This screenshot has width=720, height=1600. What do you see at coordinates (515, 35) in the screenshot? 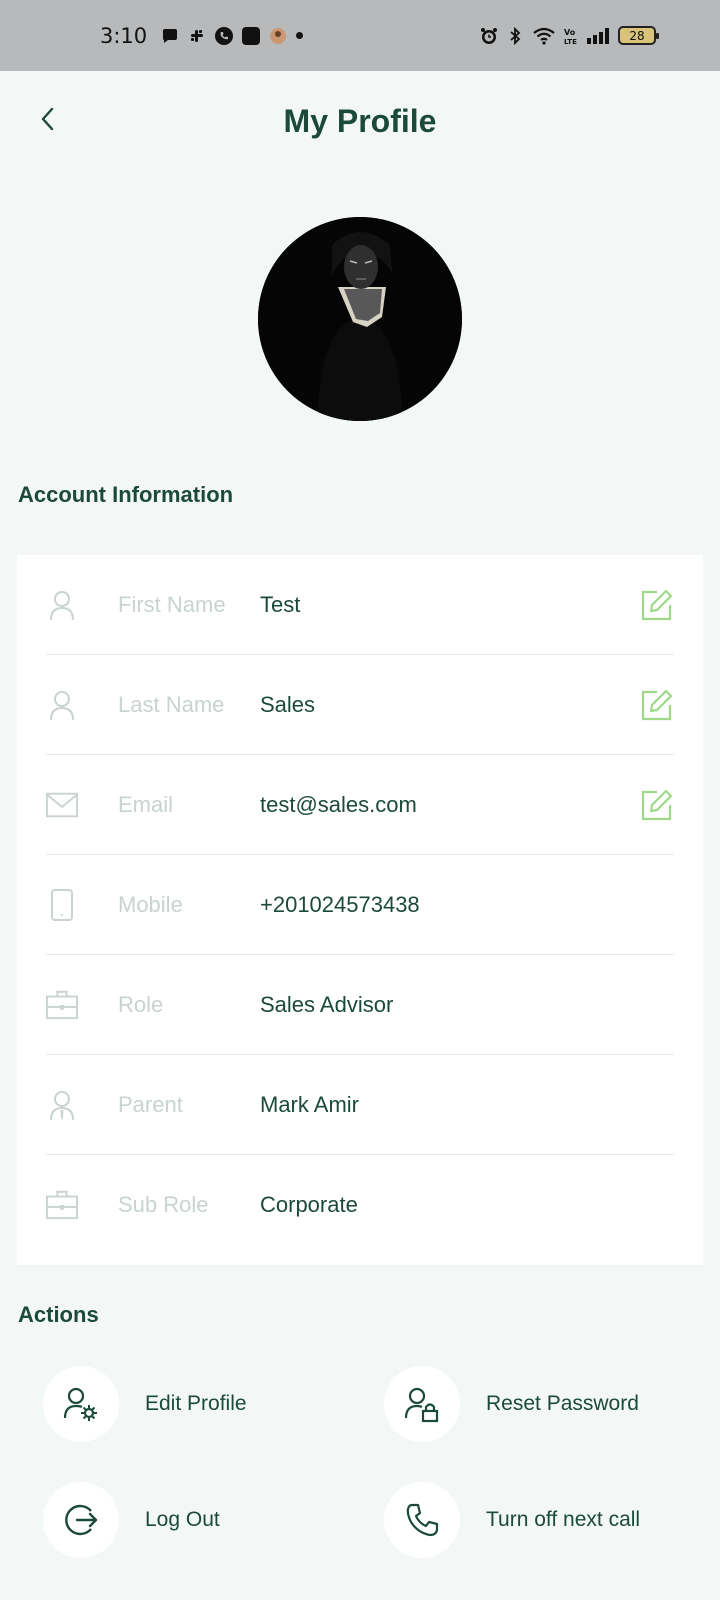
I see `bluetooth-icon` at bounding box center [515, 35].